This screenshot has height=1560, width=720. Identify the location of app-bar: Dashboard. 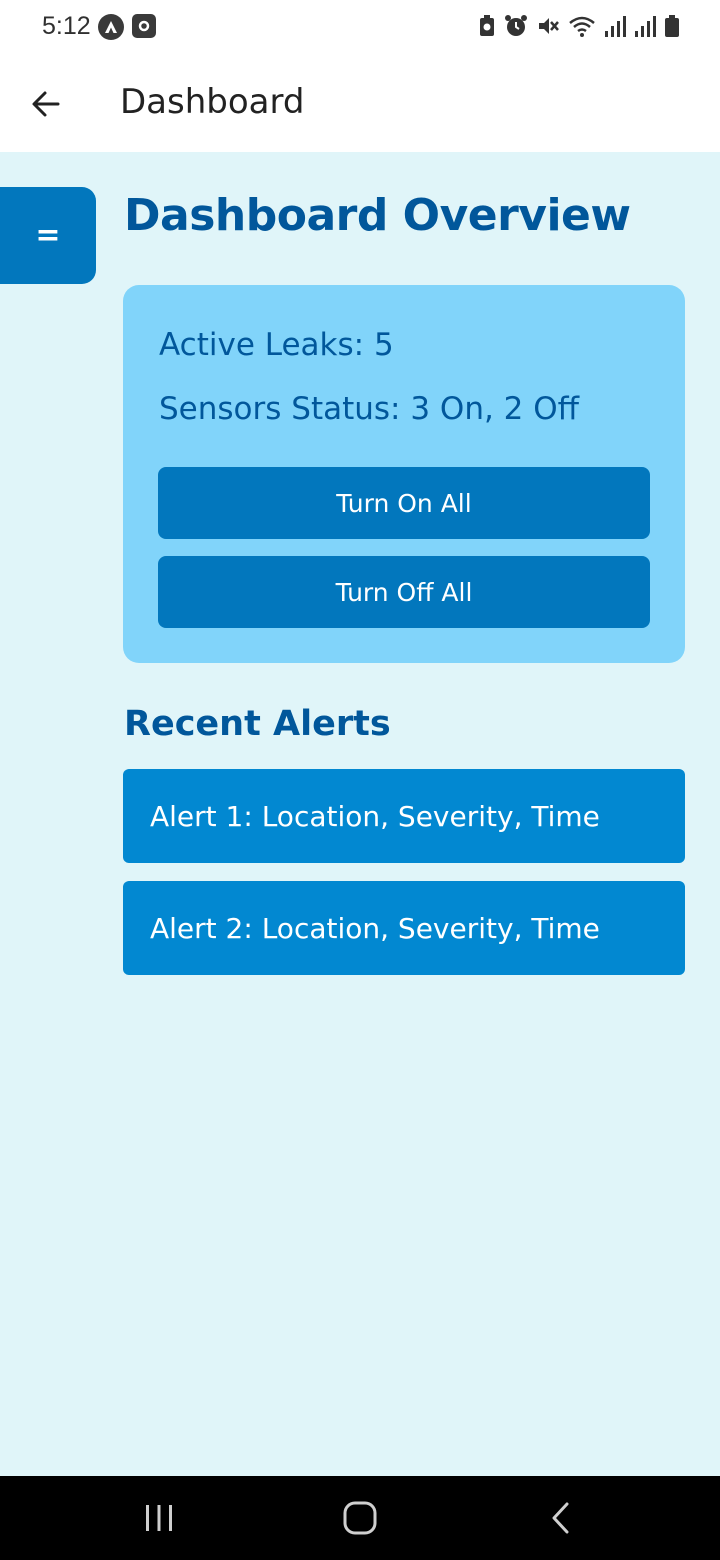
(360, 104).